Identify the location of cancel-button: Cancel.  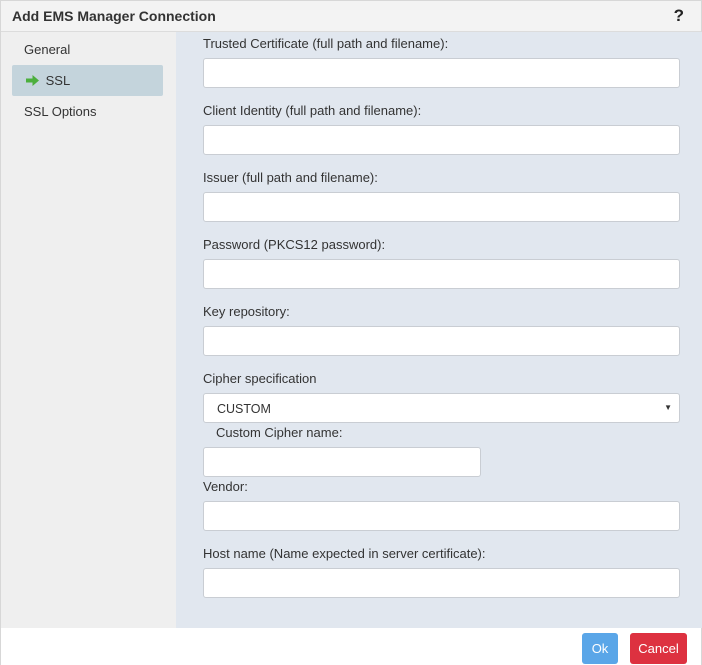
(658, 648).